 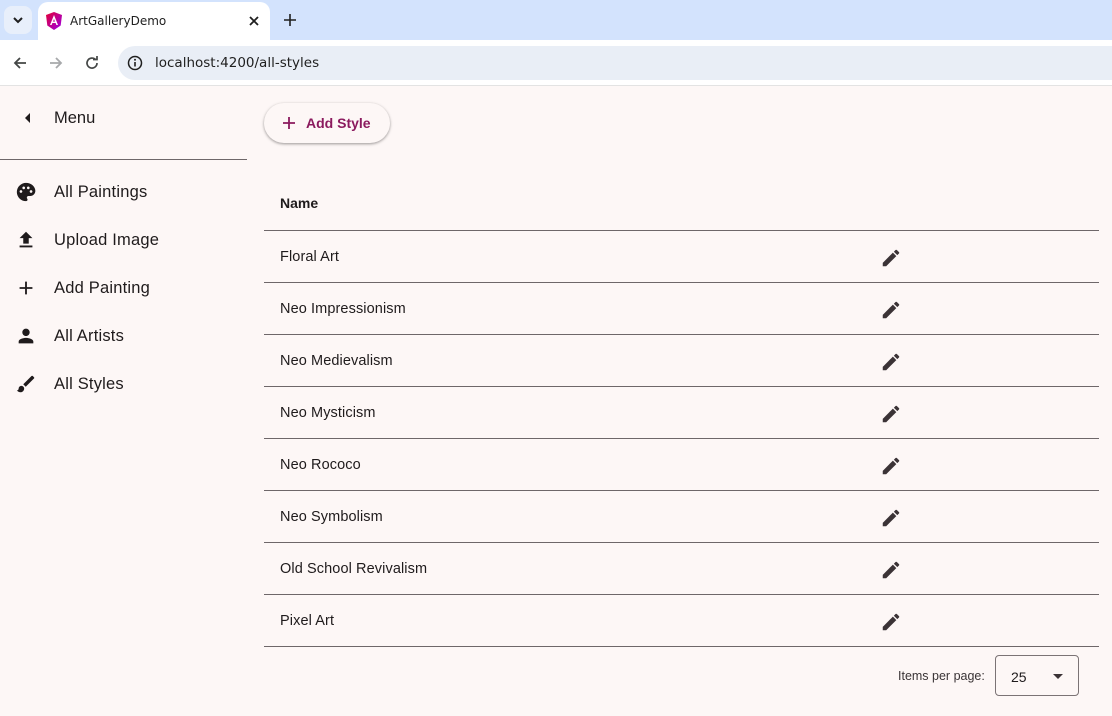 What do you see at coordinates (89, 384) in the screenshot?
I see `sidebar-item-label: All Styles` at bounding box center [89, 384].